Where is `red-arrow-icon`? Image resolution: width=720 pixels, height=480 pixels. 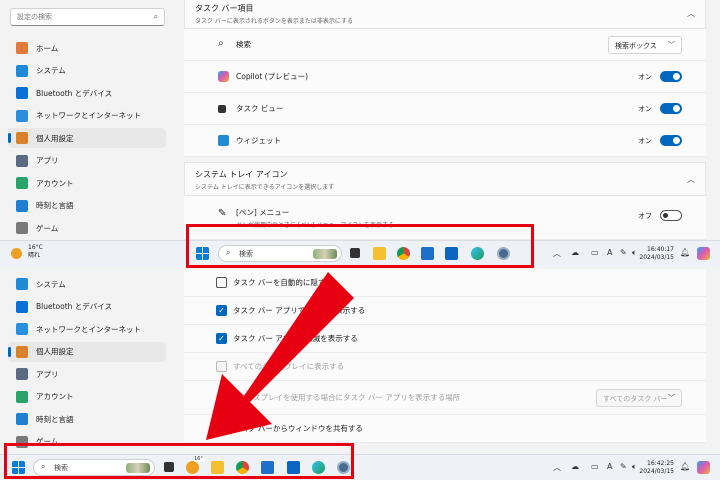 red-arrow-icon is located at coordinates (280, 356).